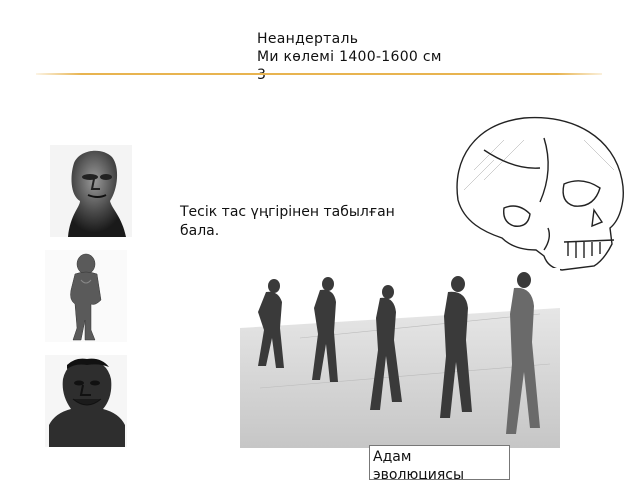  I want to click on child-figure-photo, so click(86, 296).